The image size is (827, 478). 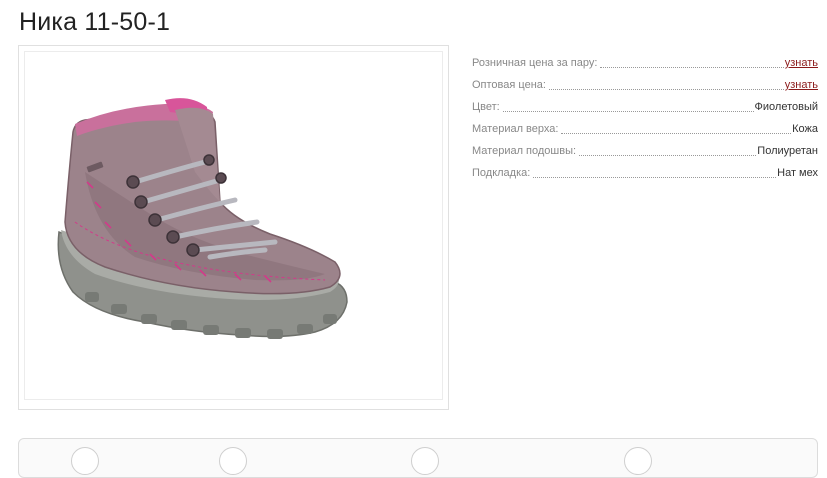 What do you see at coordinates (797, 173) in the screenshot?
I see `spec-value: Нат мех` at bounding box center [797, 173].